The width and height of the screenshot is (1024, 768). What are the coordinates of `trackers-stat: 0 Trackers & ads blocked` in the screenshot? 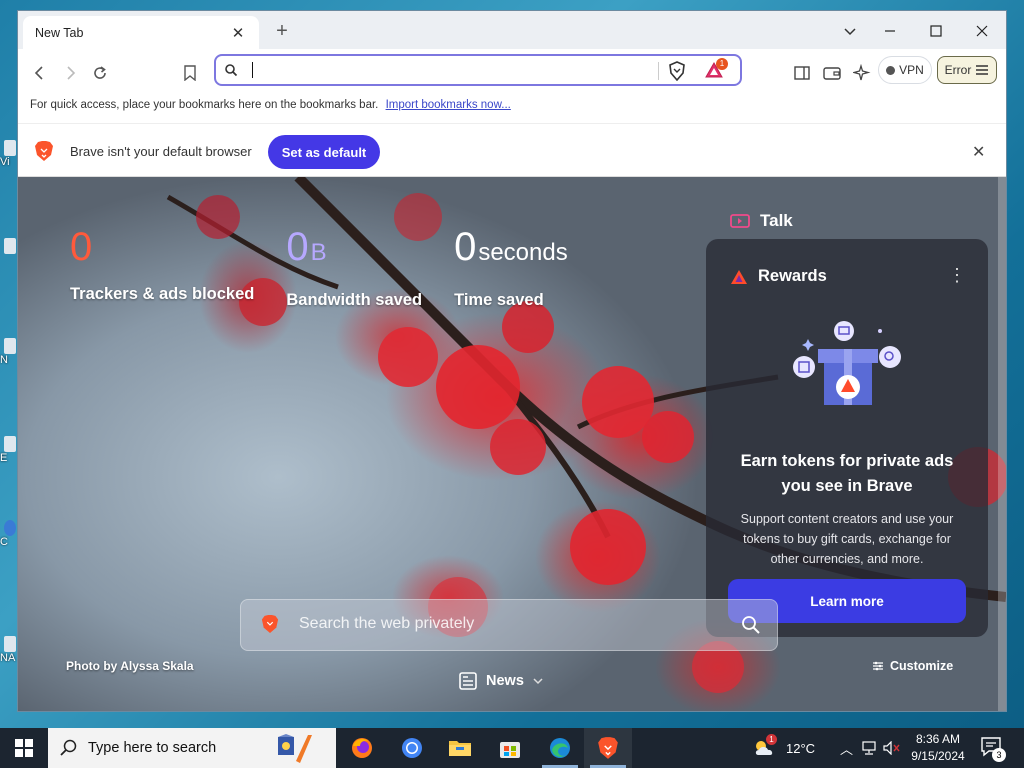 It's located at (162, 267).